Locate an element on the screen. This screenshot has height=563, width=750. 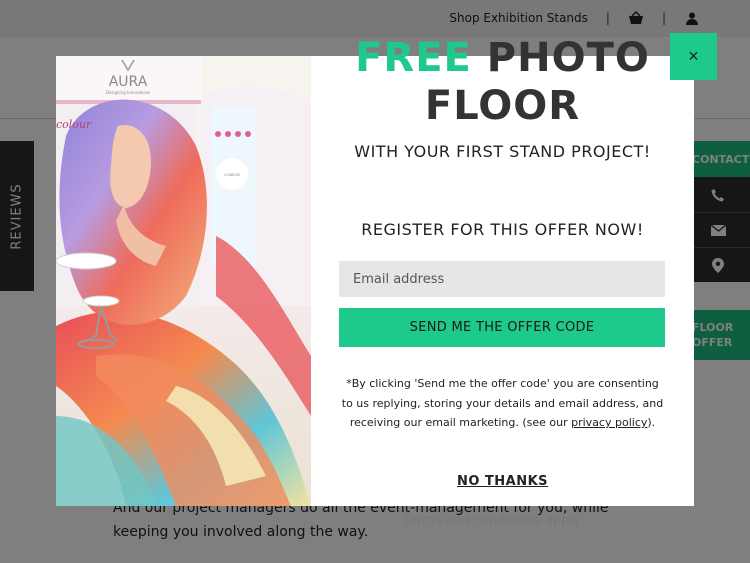
disclaimer-end: ). is located at coordinates (651, 422).